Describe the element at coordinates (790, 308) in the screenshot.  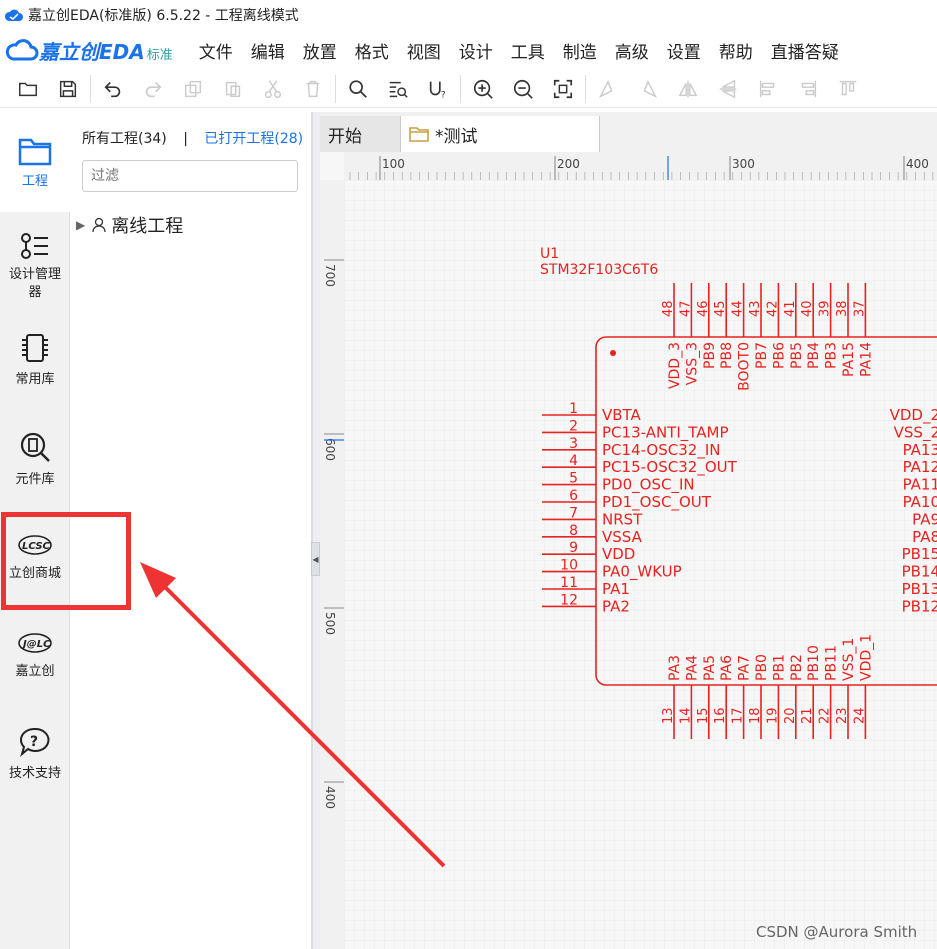
I see `pin-number: 41` at that location.